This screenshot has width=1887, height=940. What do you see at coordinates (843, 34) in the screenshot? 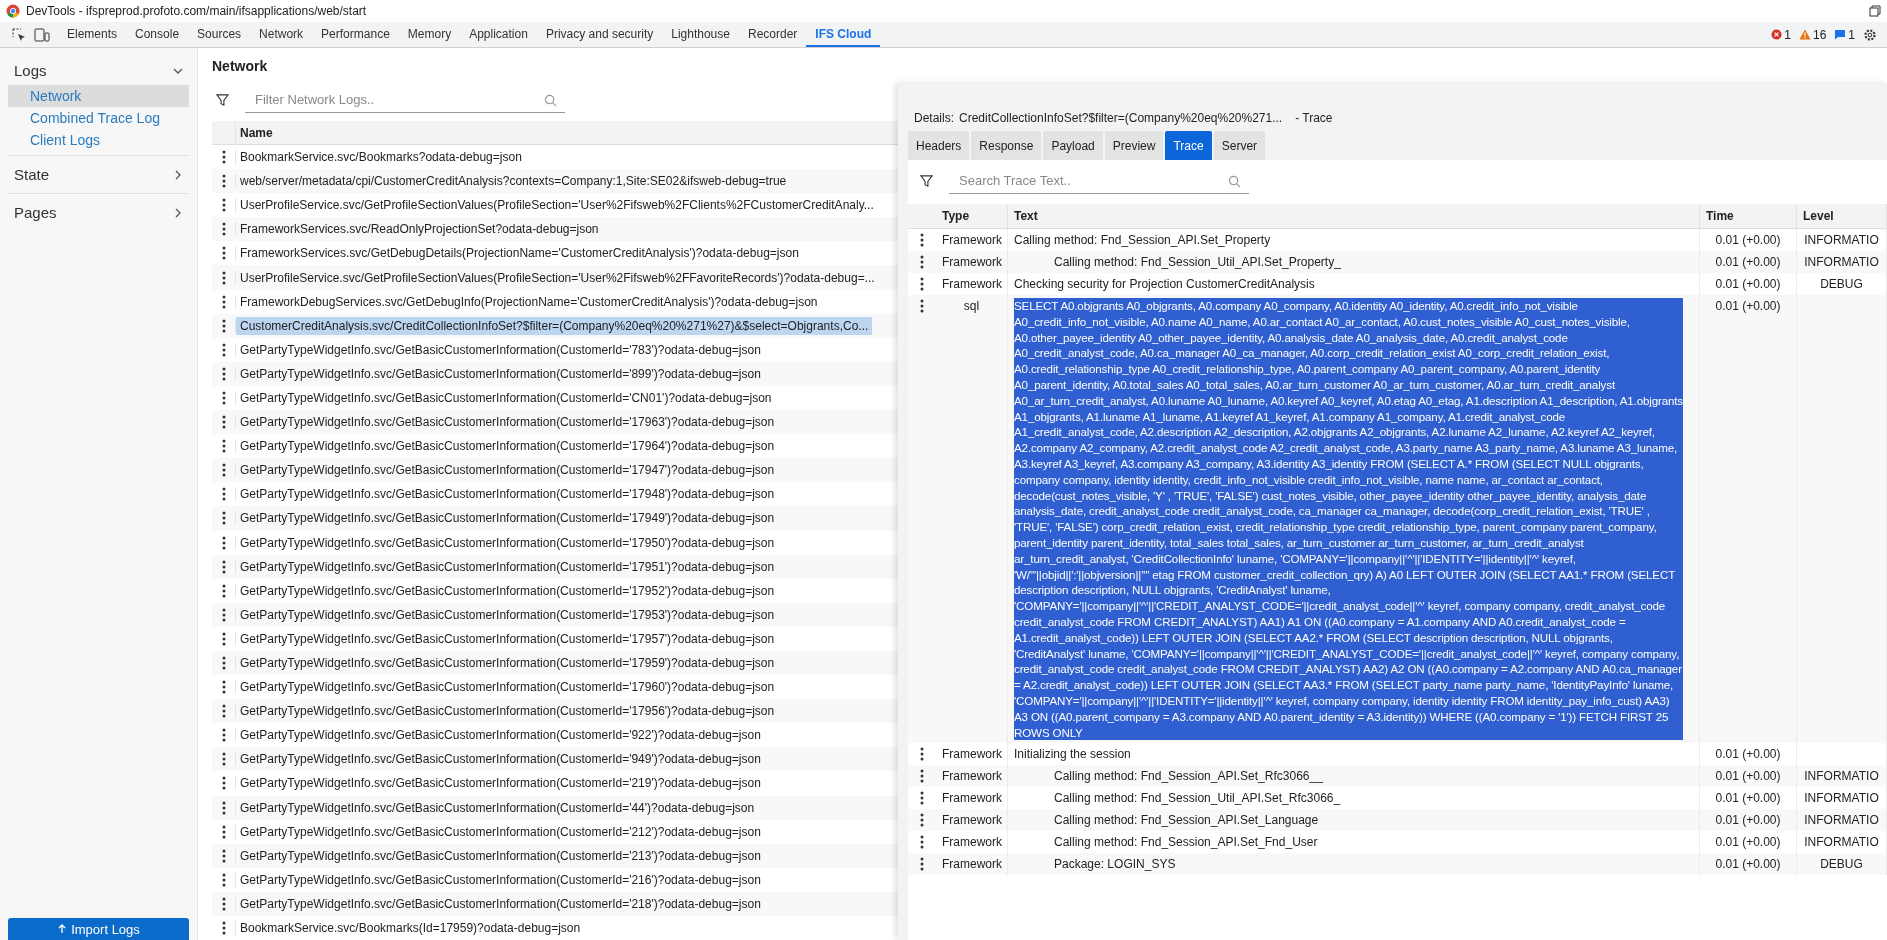
I see `devtools-tab: IFS Cloud` at bounding box center [843, 34].